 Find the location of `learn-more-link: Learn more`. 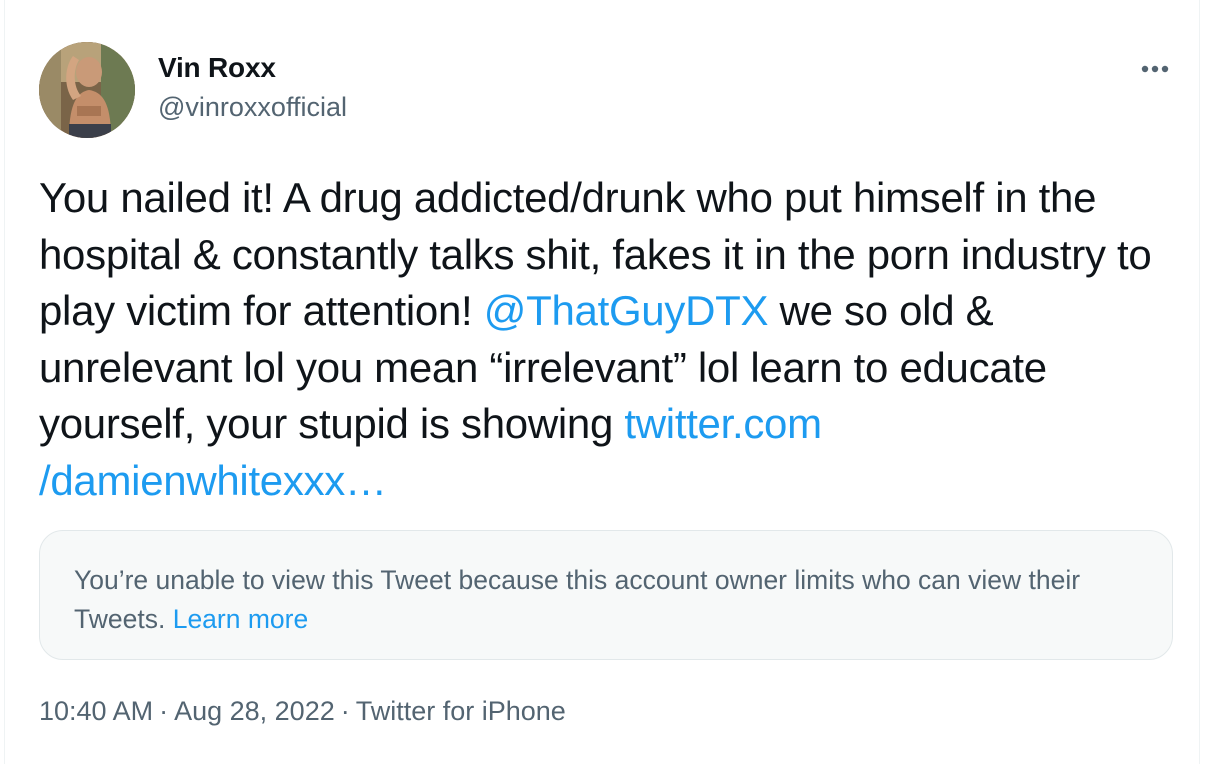

learn-more-link: Learn more is located at coordinates (241, 619).